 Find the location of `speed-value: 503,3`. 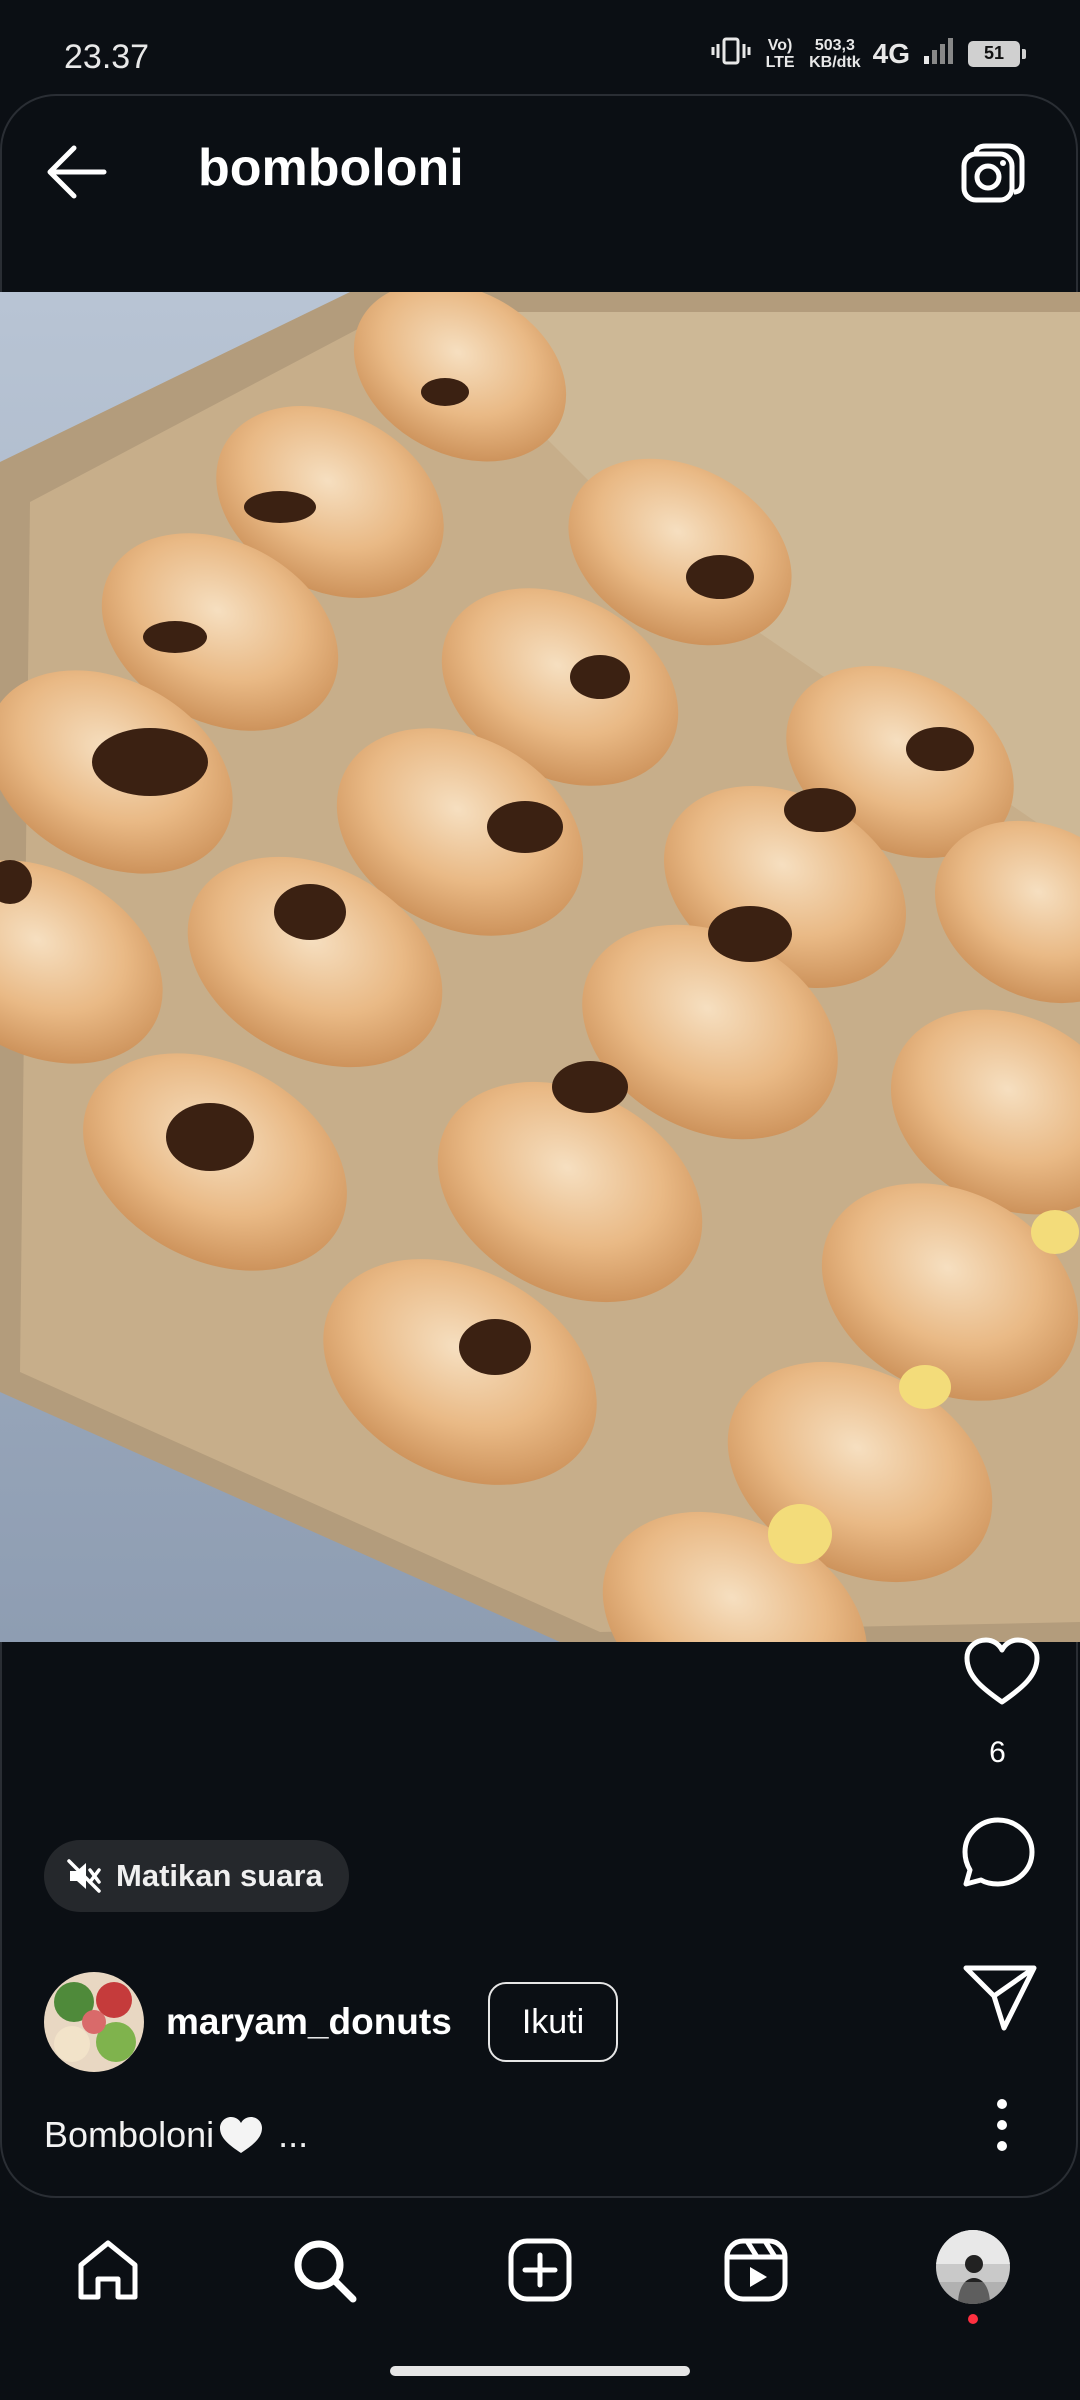

speed-value: 503,3 is located at coordinates (834, 45).